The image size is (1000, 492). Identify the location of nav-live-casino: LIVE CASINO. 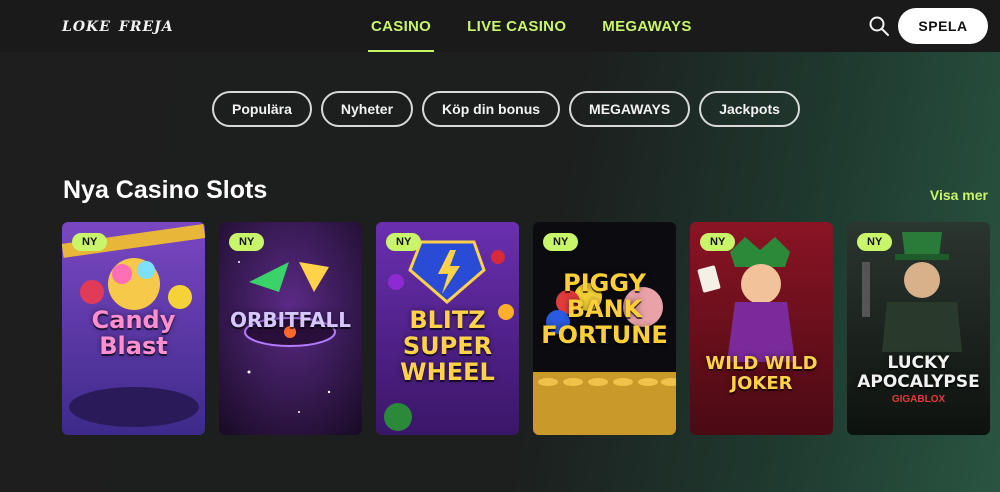
(516, 26).